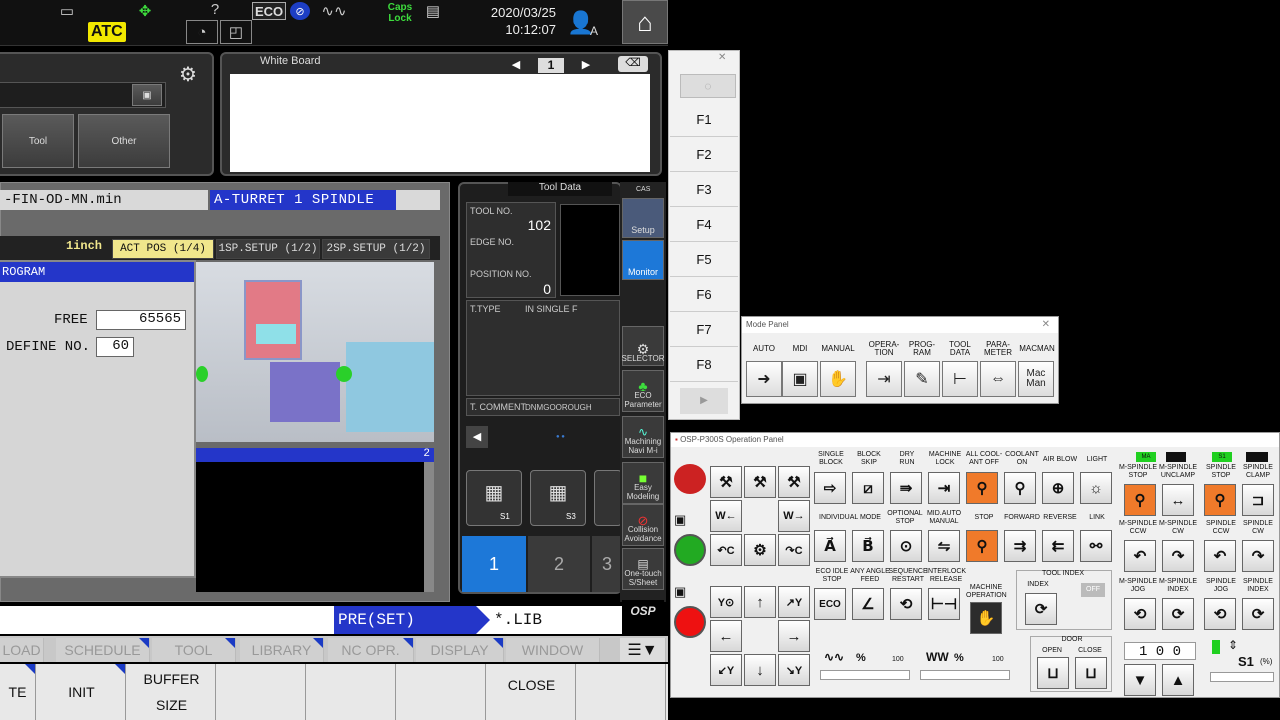 The width and height of the screenshot is (1280, 720). Describe the element at coordinates (172, 692) in the screenshot. I see `softkey-buffer-size: BUFFER SIZE` at that location.